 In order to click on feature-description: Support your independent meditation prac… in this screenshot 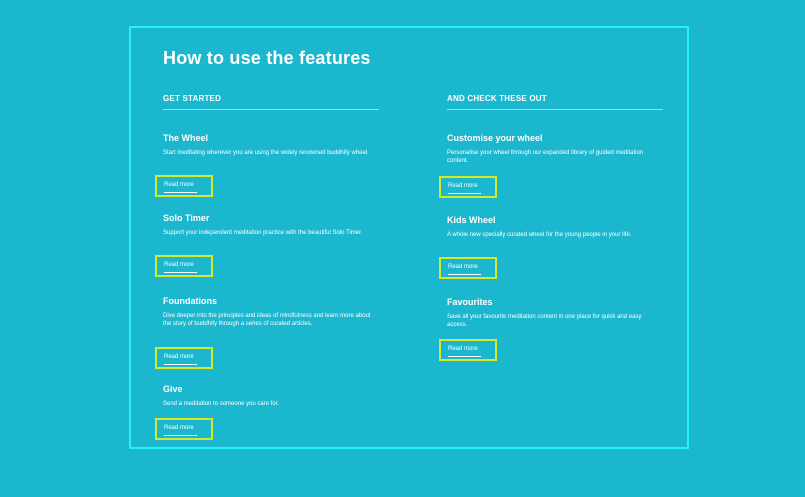, I will do `click(263, 233)`.